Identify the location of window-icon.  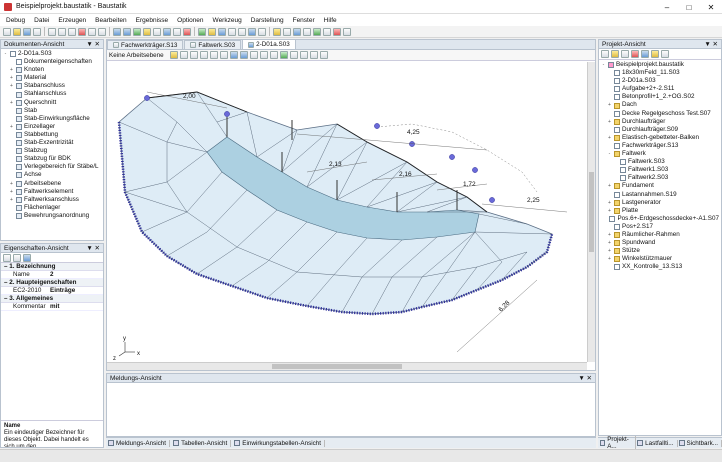
(307, 31).